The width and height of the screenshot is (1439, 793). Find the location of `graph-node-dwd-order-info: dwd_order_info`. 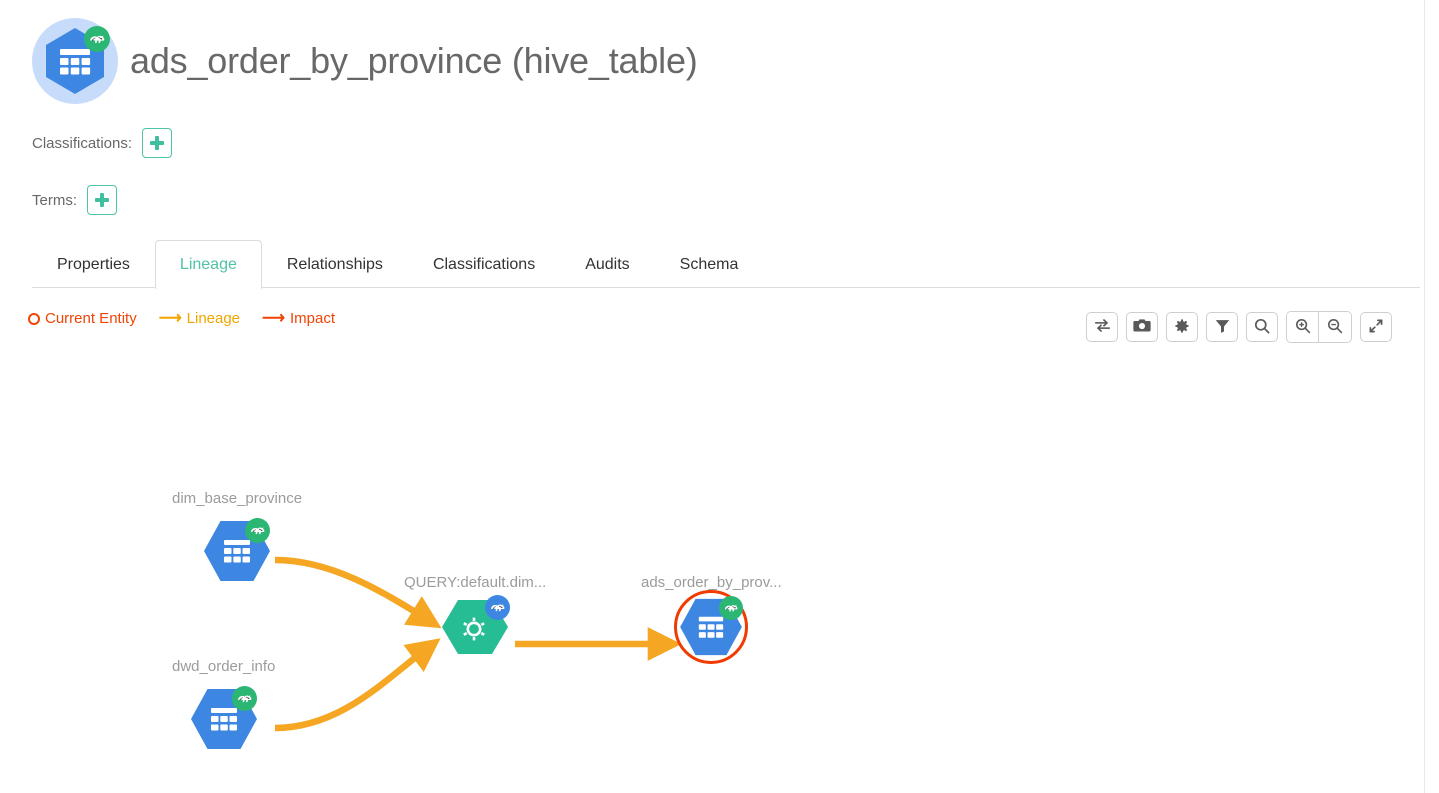

graph-node-dwd-order-info: dwd_order_info is located at coordinates (223, 707).